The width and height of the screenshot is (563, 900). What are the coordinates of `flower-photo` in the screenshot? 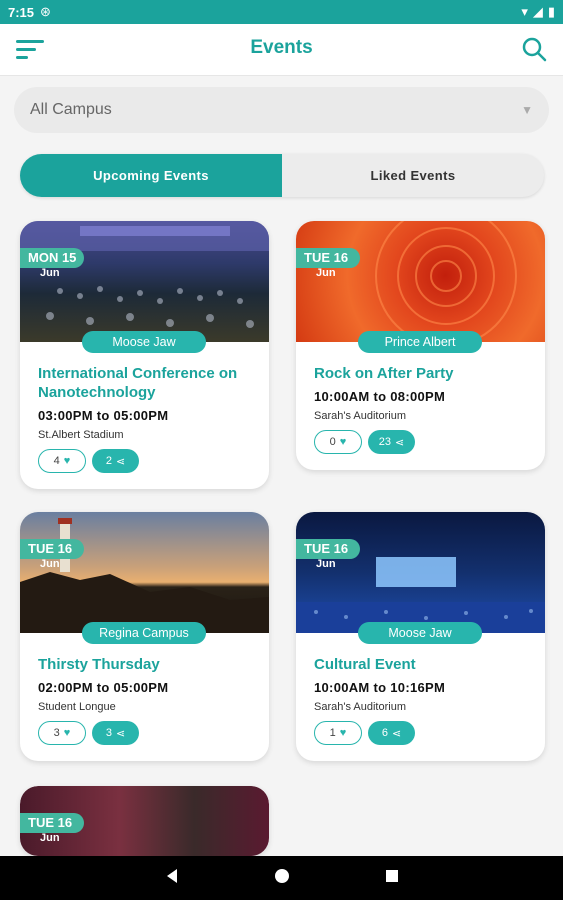 It's located at (446, 281).